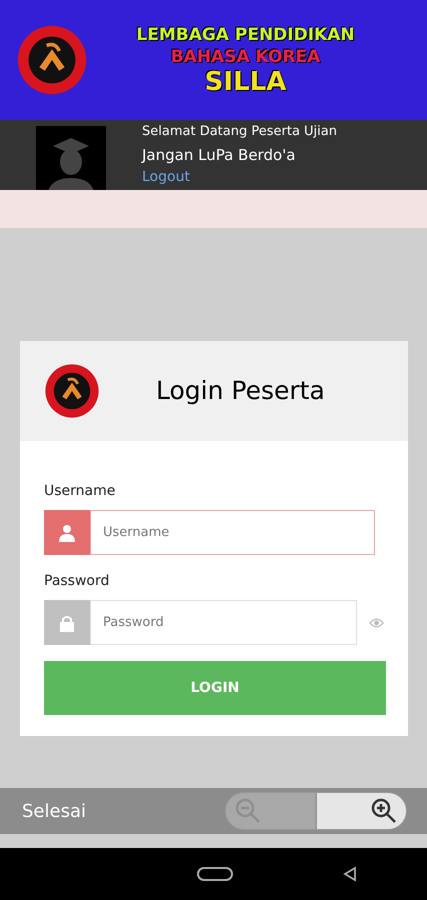 The image size is (427, 900). Describe the element at coordinates (223, 622) in the screenshot. I see `password-field: Password` at that location.